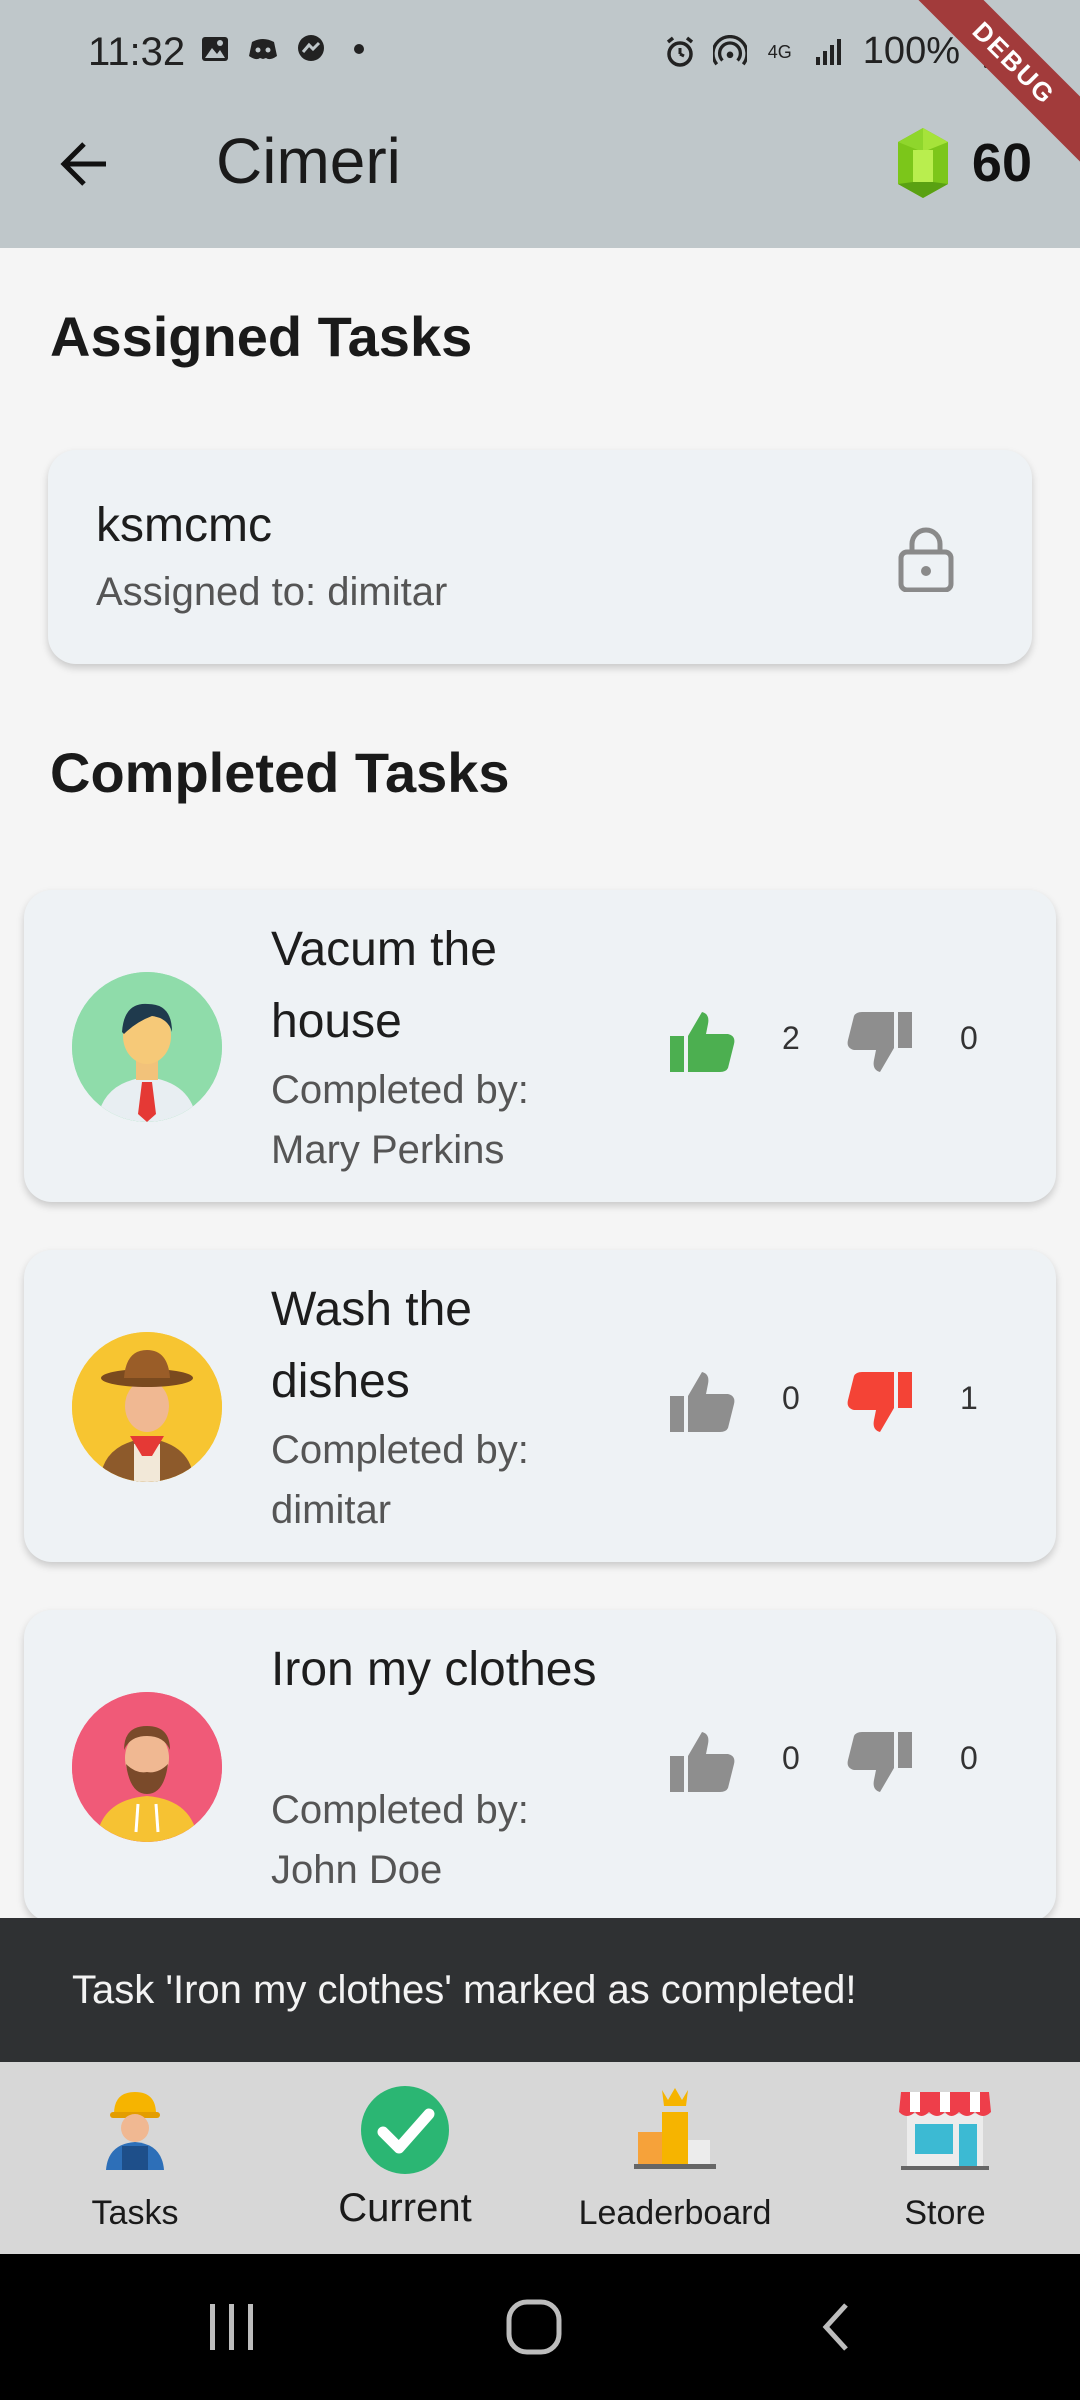  Describe the element at coordinates (434, 1669) in the screenshot. I see `task-title: Iron my clothes` at that location.